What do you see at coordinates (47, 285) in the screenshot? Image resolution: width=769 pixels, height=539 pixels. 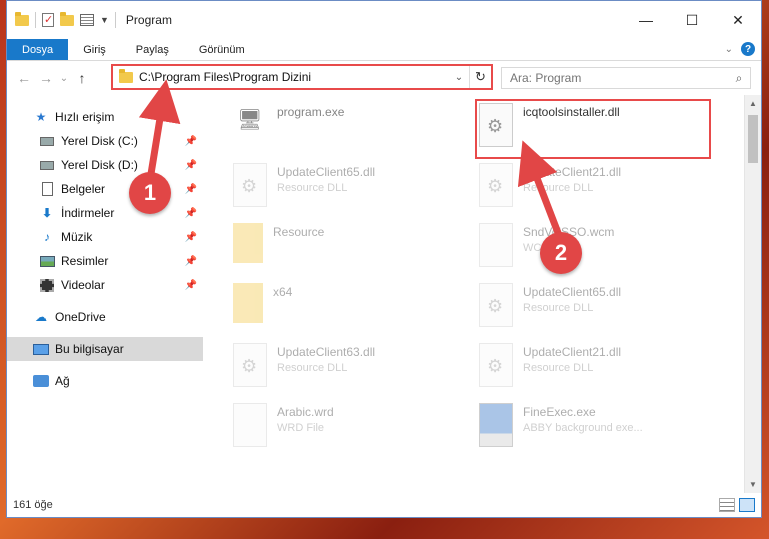 I see `videos-icon` at bounding box center [47, 285].